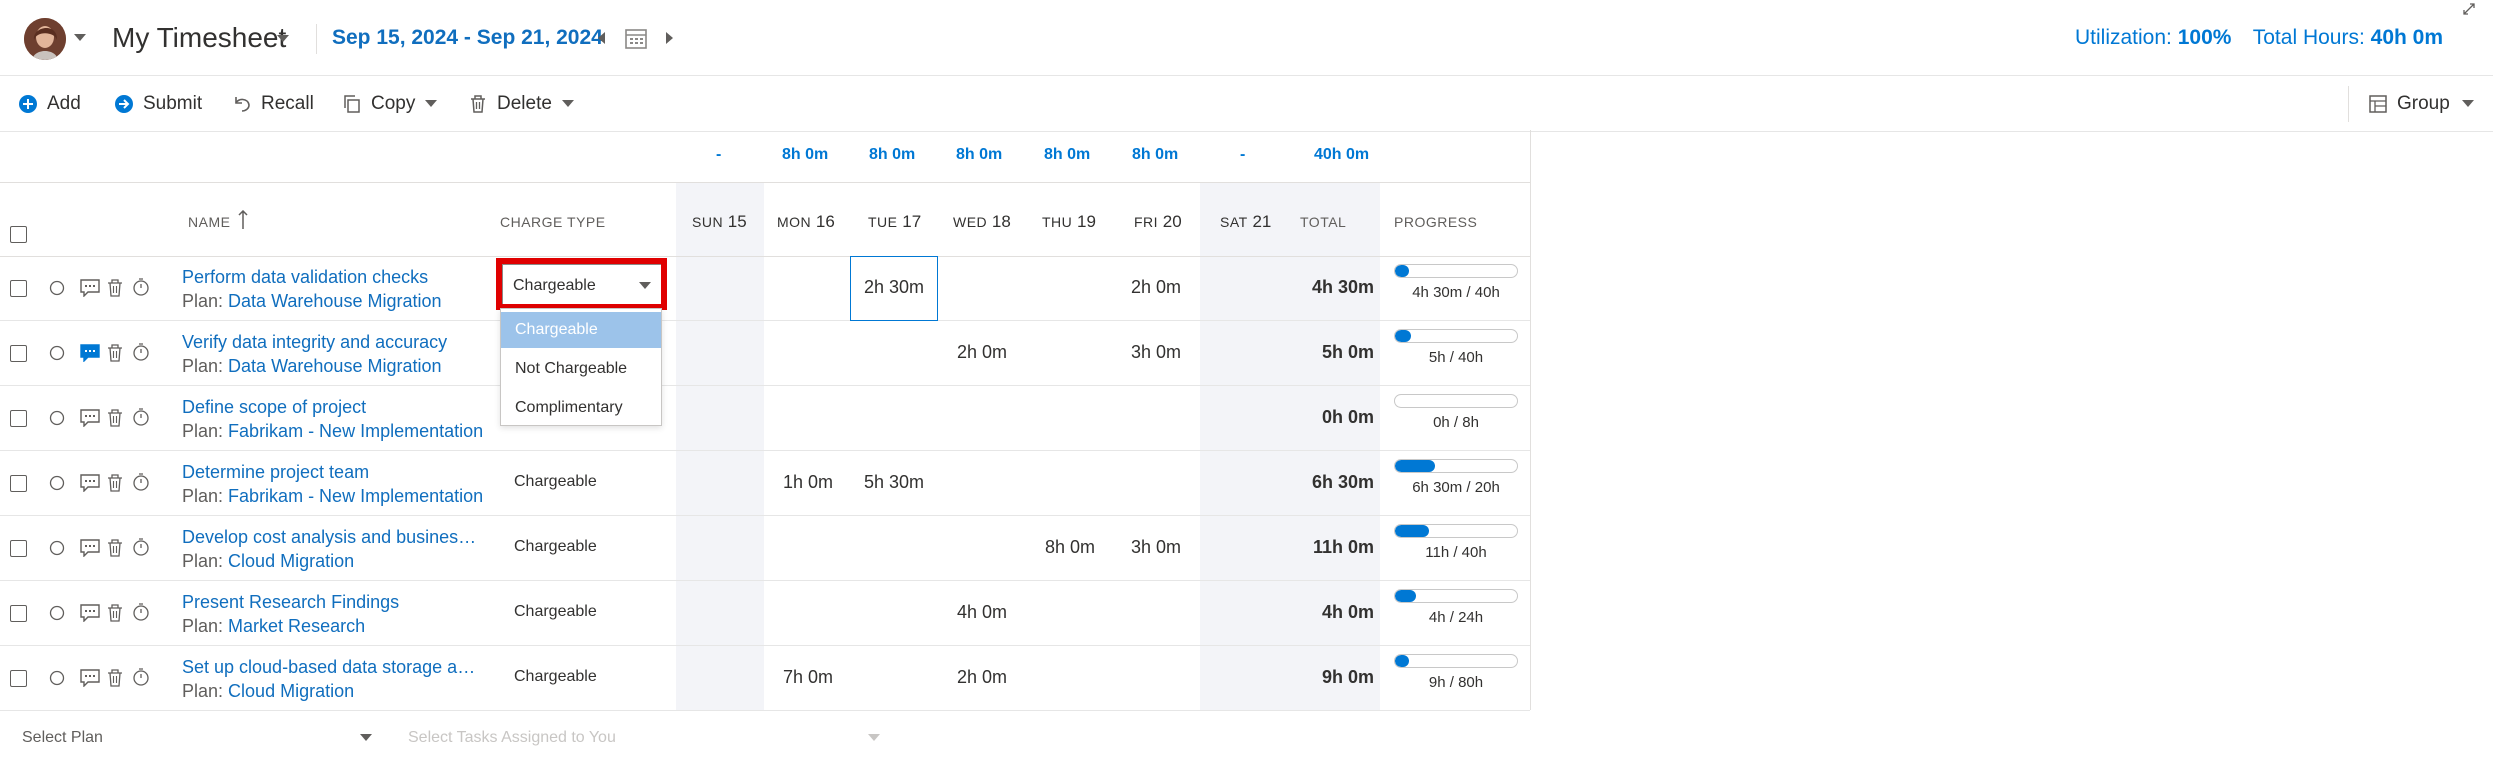 The height and width of the screenshot is (776, 2493). Describe the element at coordinates (1070, 547) in the screenshot. I see `hours-cell: 8h 0m` at that location.